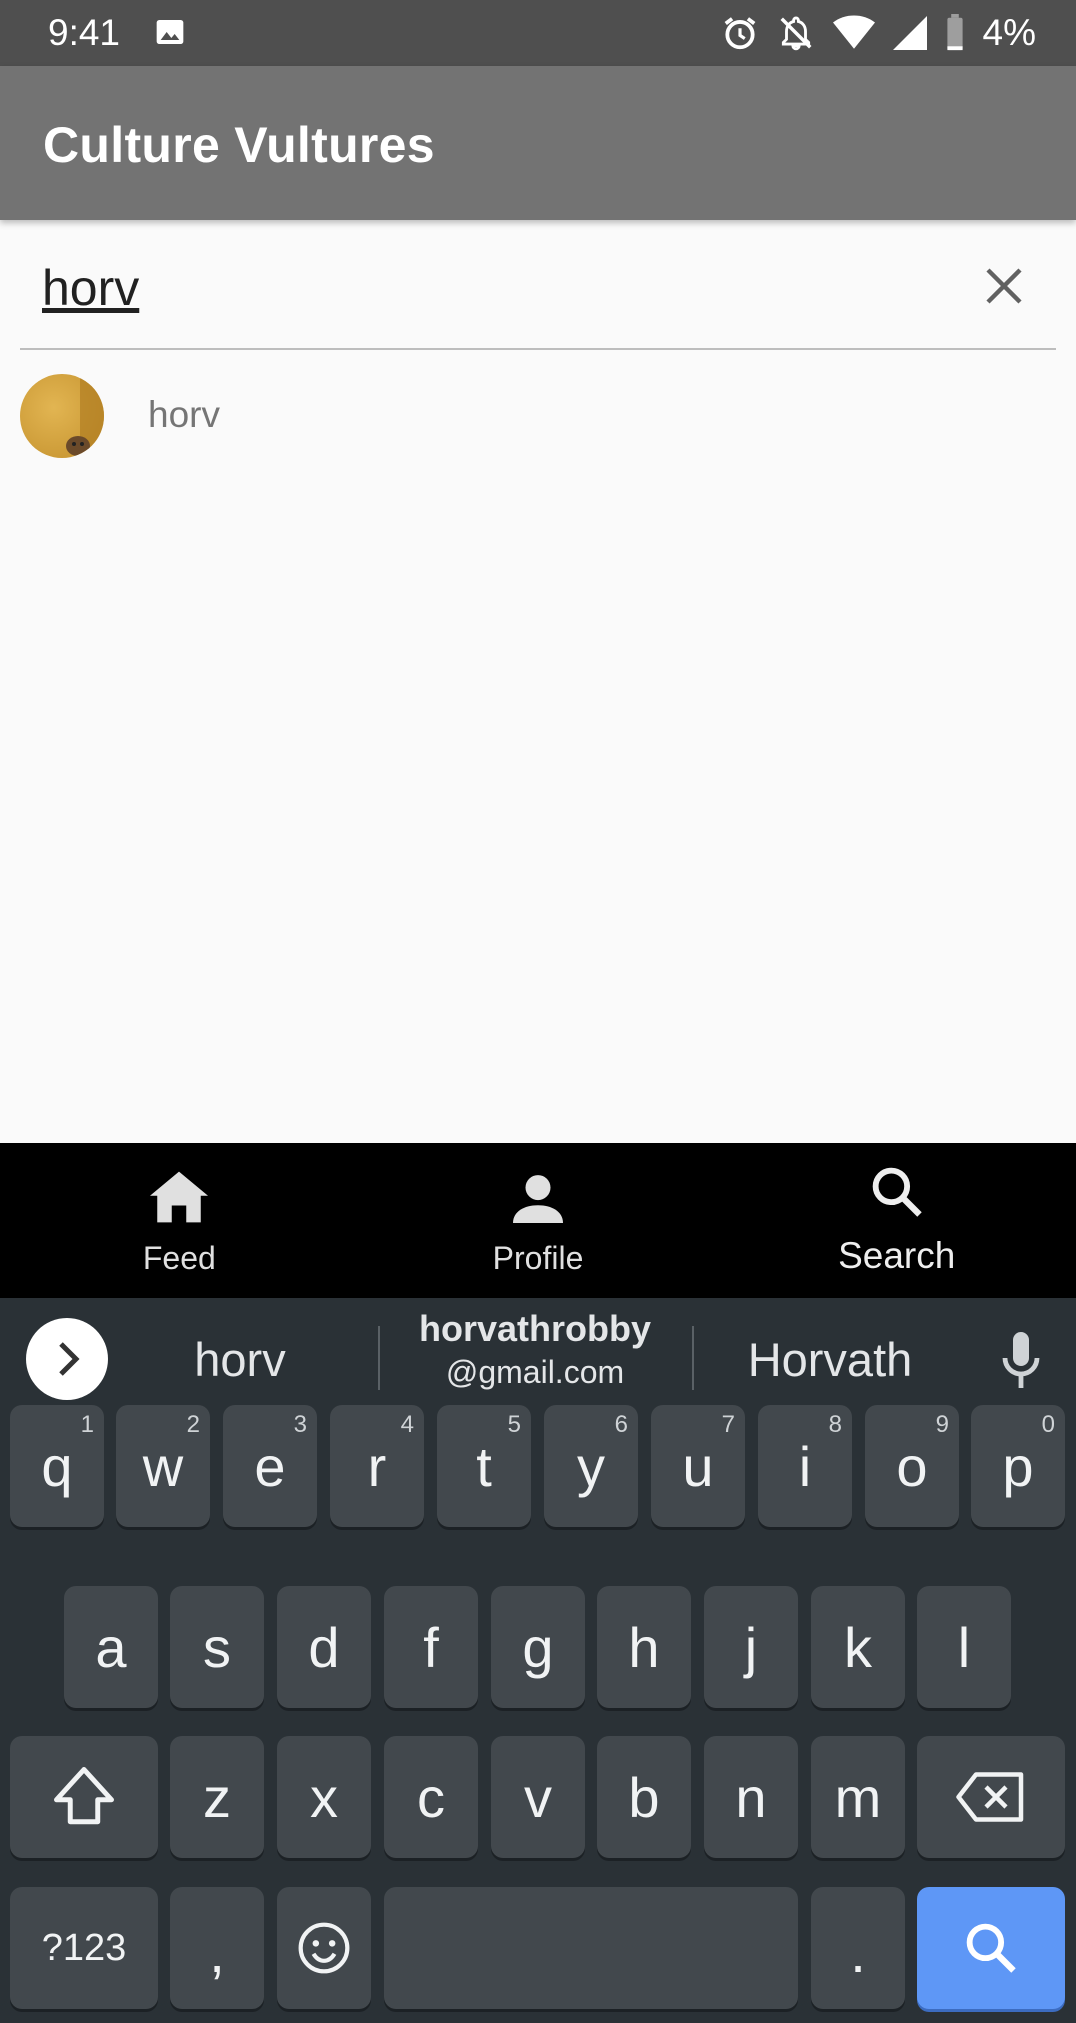  Describe the element at coordinates (57, 1466) in the screenshot. I see `key-q: q1` at that location.